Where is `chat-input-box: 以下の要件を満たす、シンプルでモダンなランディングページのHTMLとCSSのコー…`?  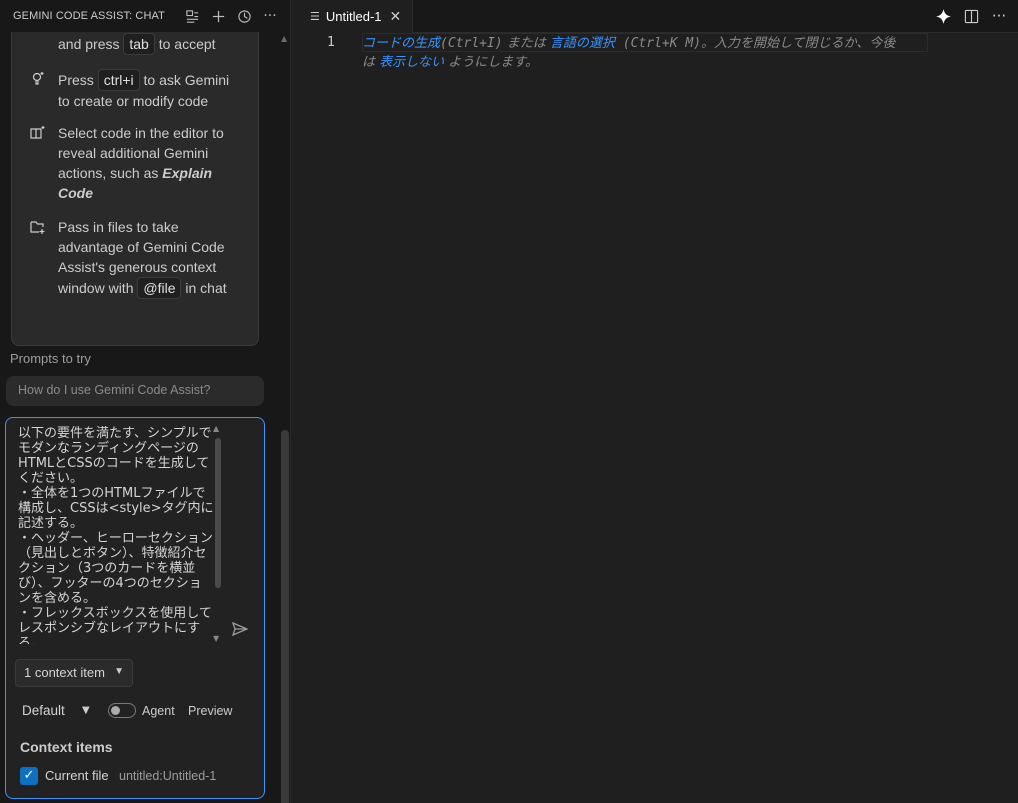
chat-input-box: 以下の要件を満たす、シンプルでモダンなランディングページのHTMLとCSSのコー… is located at coordinates (135, 608).